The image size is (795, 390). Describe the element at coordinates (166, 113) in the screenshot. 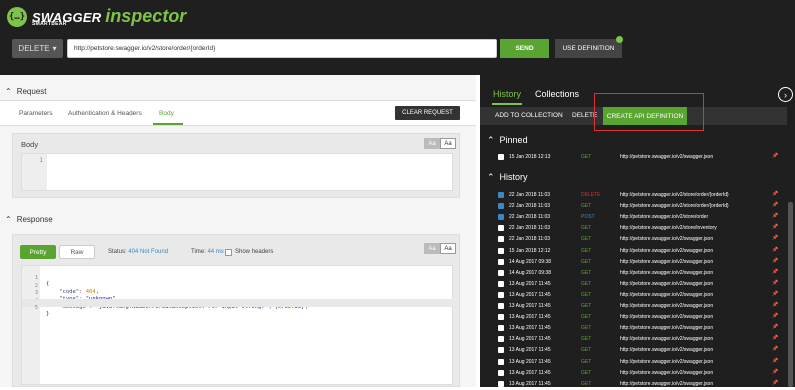

I see `tab-body: Body` at that location.